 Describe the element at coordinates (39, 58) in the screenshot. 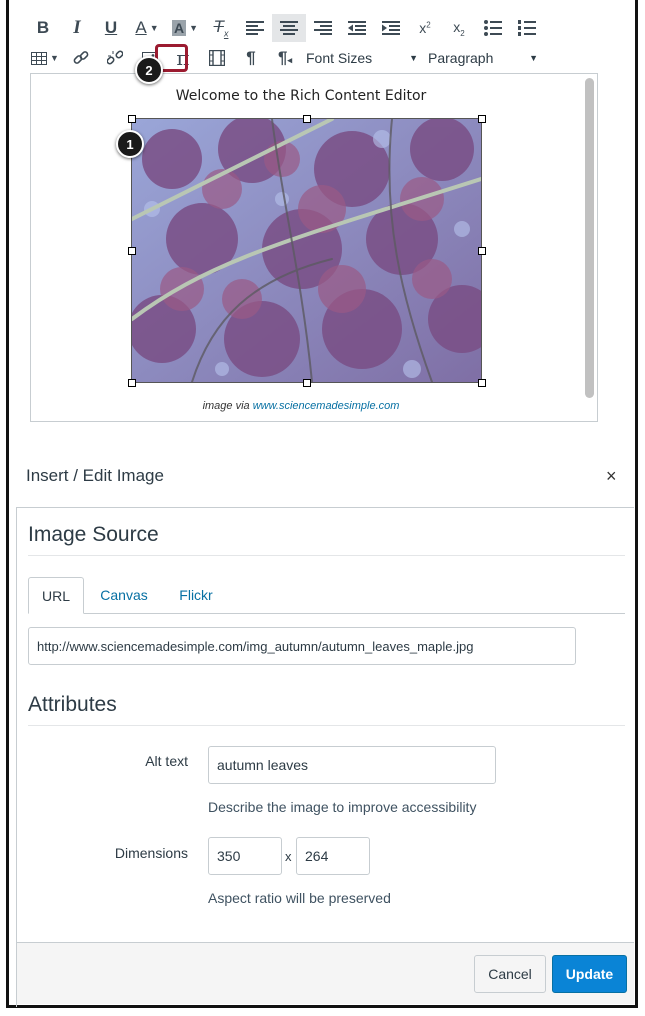

I see `table-icon` at that location.